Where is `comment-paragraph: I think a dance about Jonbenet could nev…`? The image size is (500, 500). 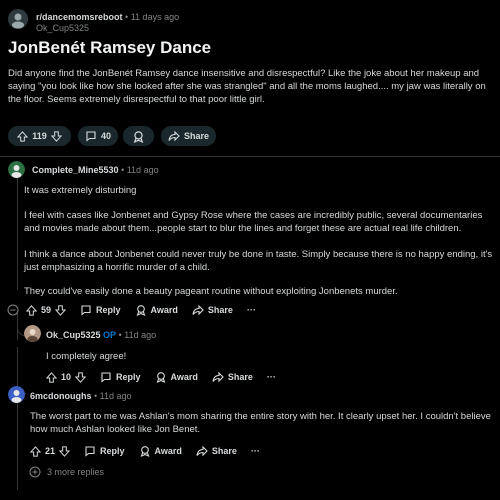
comment-paragraph: I think a dance about Jonbenet could nev… is located at coordinates (258, 261).